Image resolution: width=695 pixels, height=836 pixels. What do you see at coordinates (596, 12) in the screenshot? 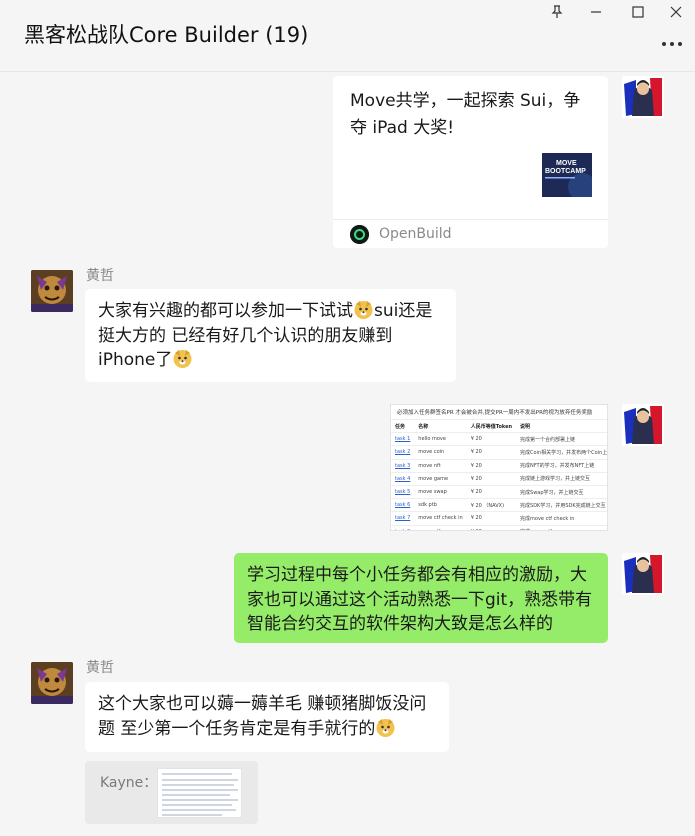
I see `minimize-icon` at bounding box center [596, 12].